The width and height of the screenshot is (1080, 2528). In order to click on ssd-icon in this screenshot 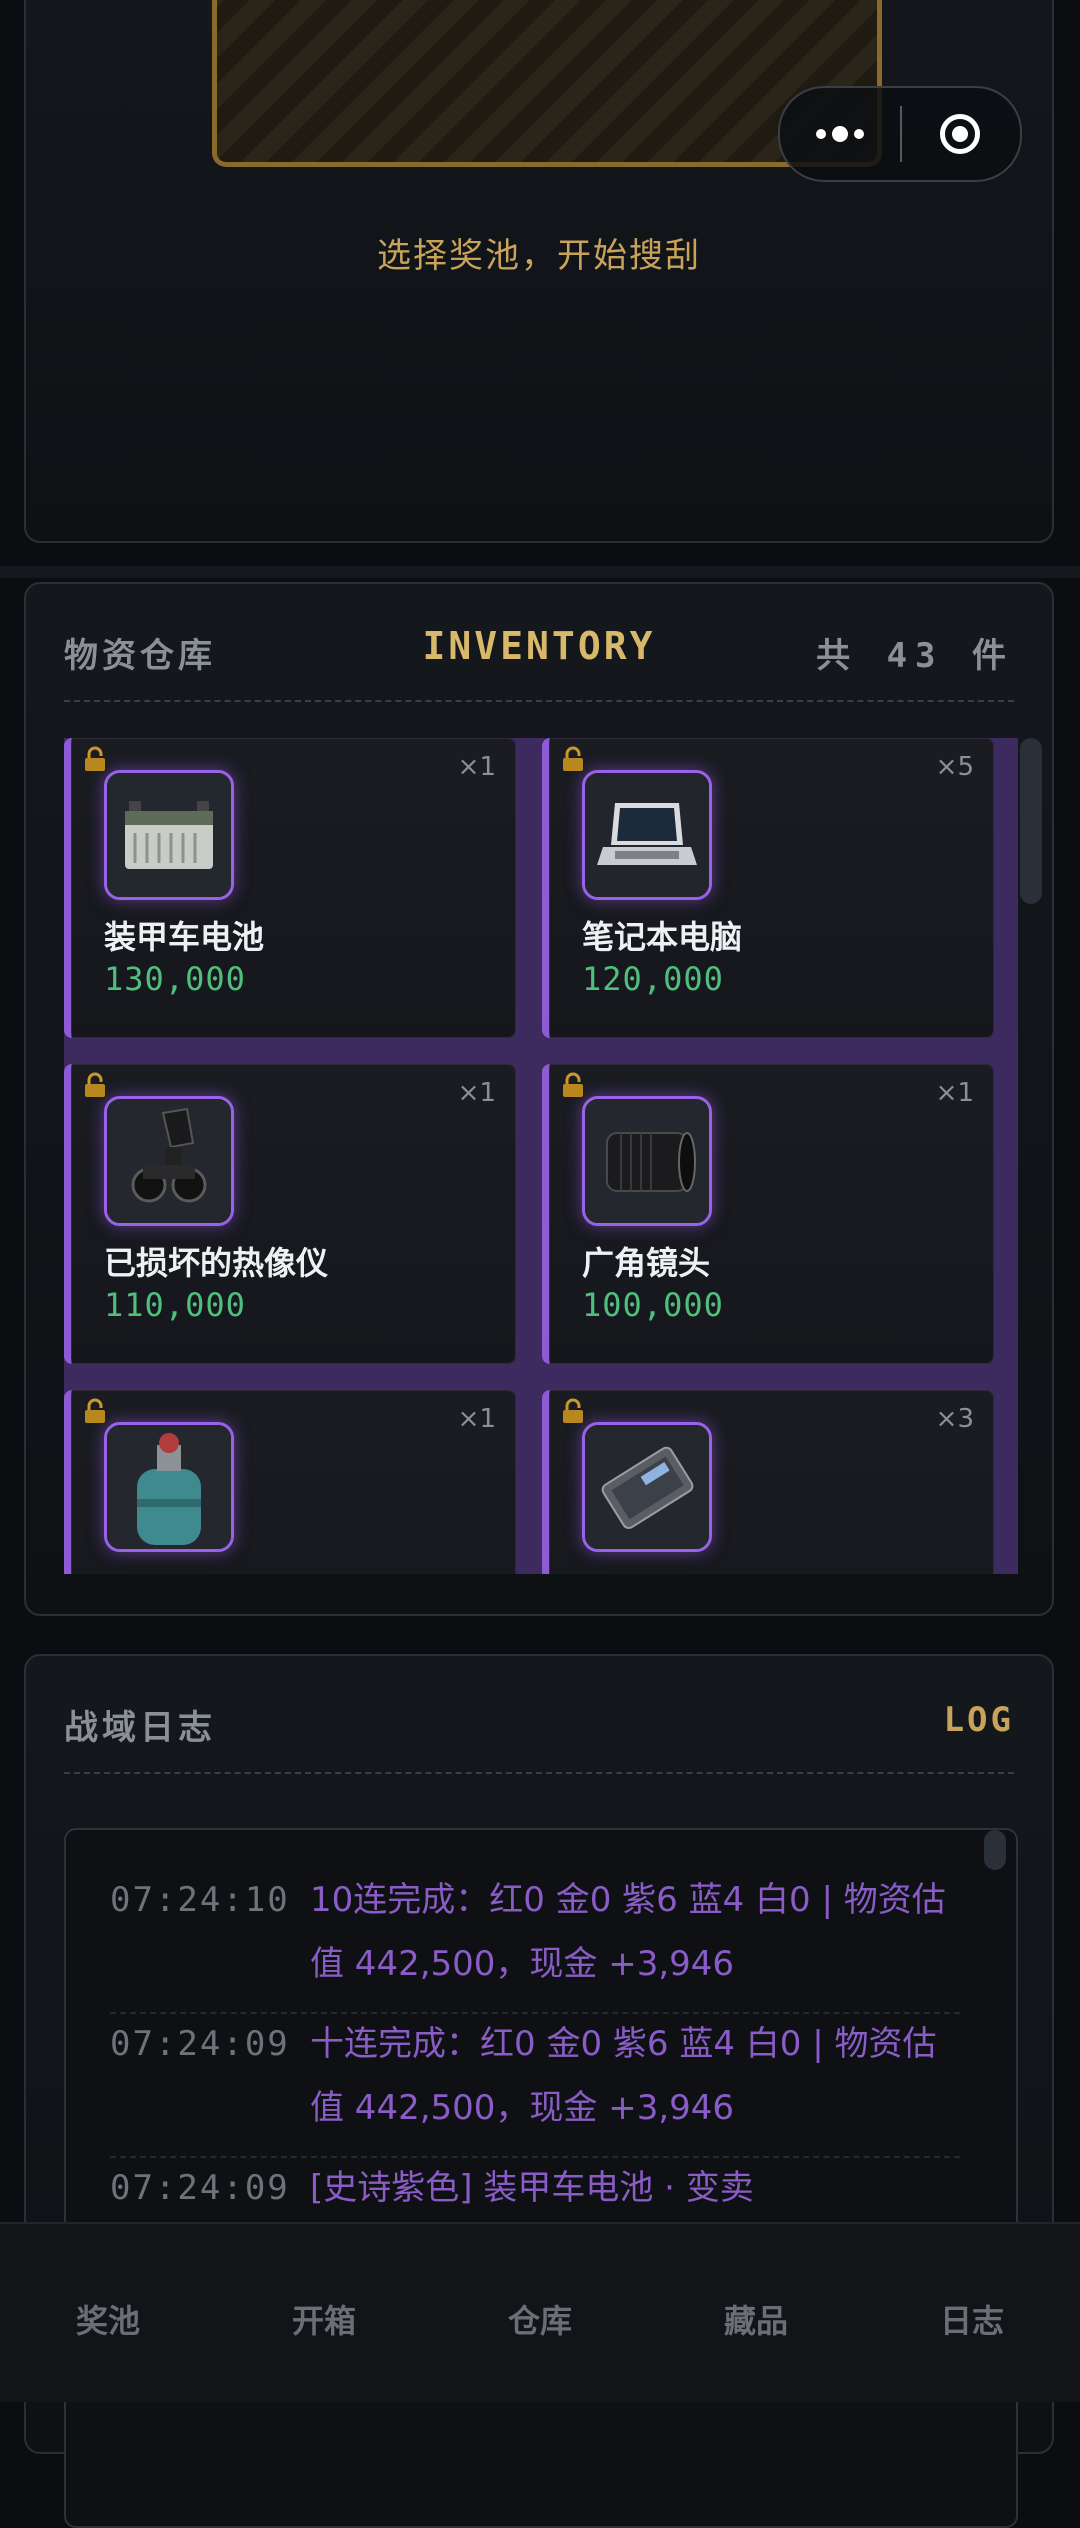, I will do `click(647, 1487)`.